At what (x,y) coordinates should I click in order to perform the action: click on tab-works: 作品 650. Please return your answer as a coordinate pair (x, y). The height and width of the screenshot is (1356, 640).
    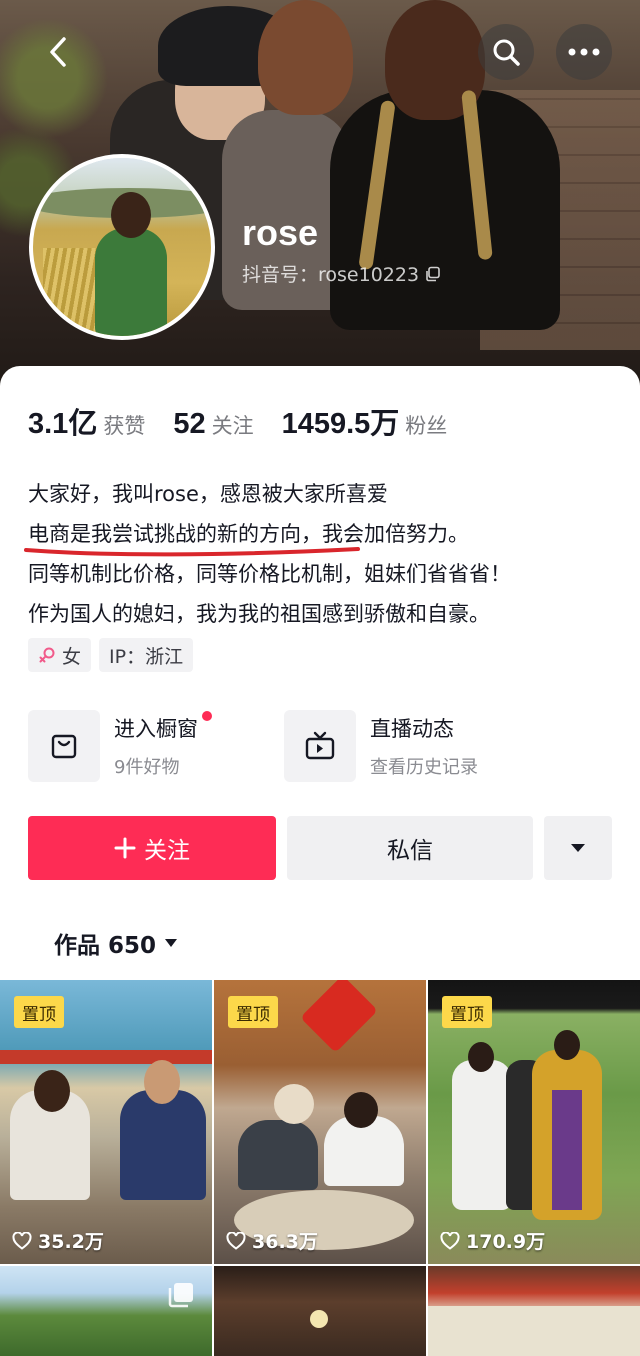
    Looking at the image, I should click on (116, 943).